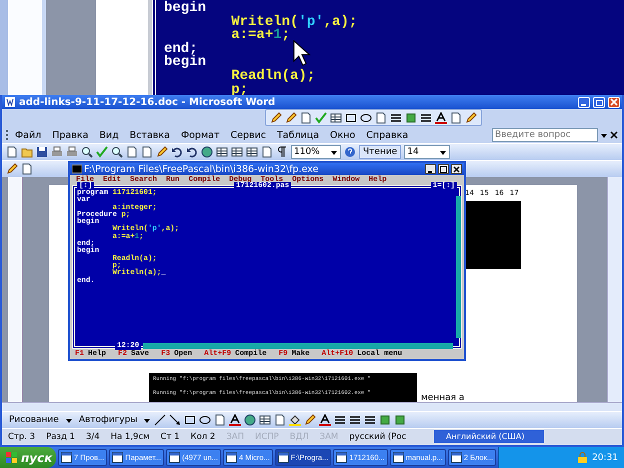 The width and height of the screenshot is (624, 468). Describe the element at coordinates (282, 152) in the screenshot. I see `pilcrow-icon` at that location.